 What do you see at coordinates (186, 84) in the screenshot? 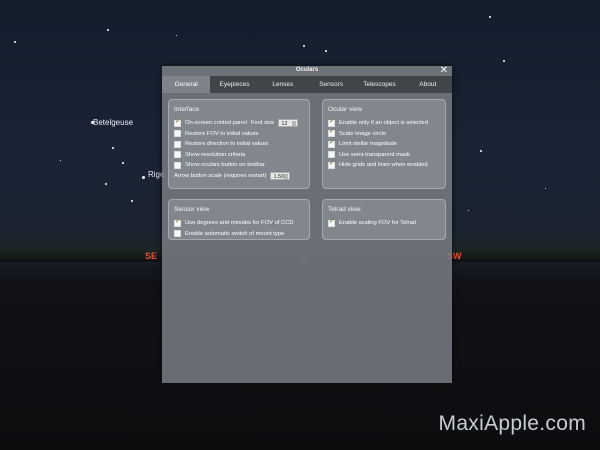
I see `tab-general: General` at bounding box center [186, 84].